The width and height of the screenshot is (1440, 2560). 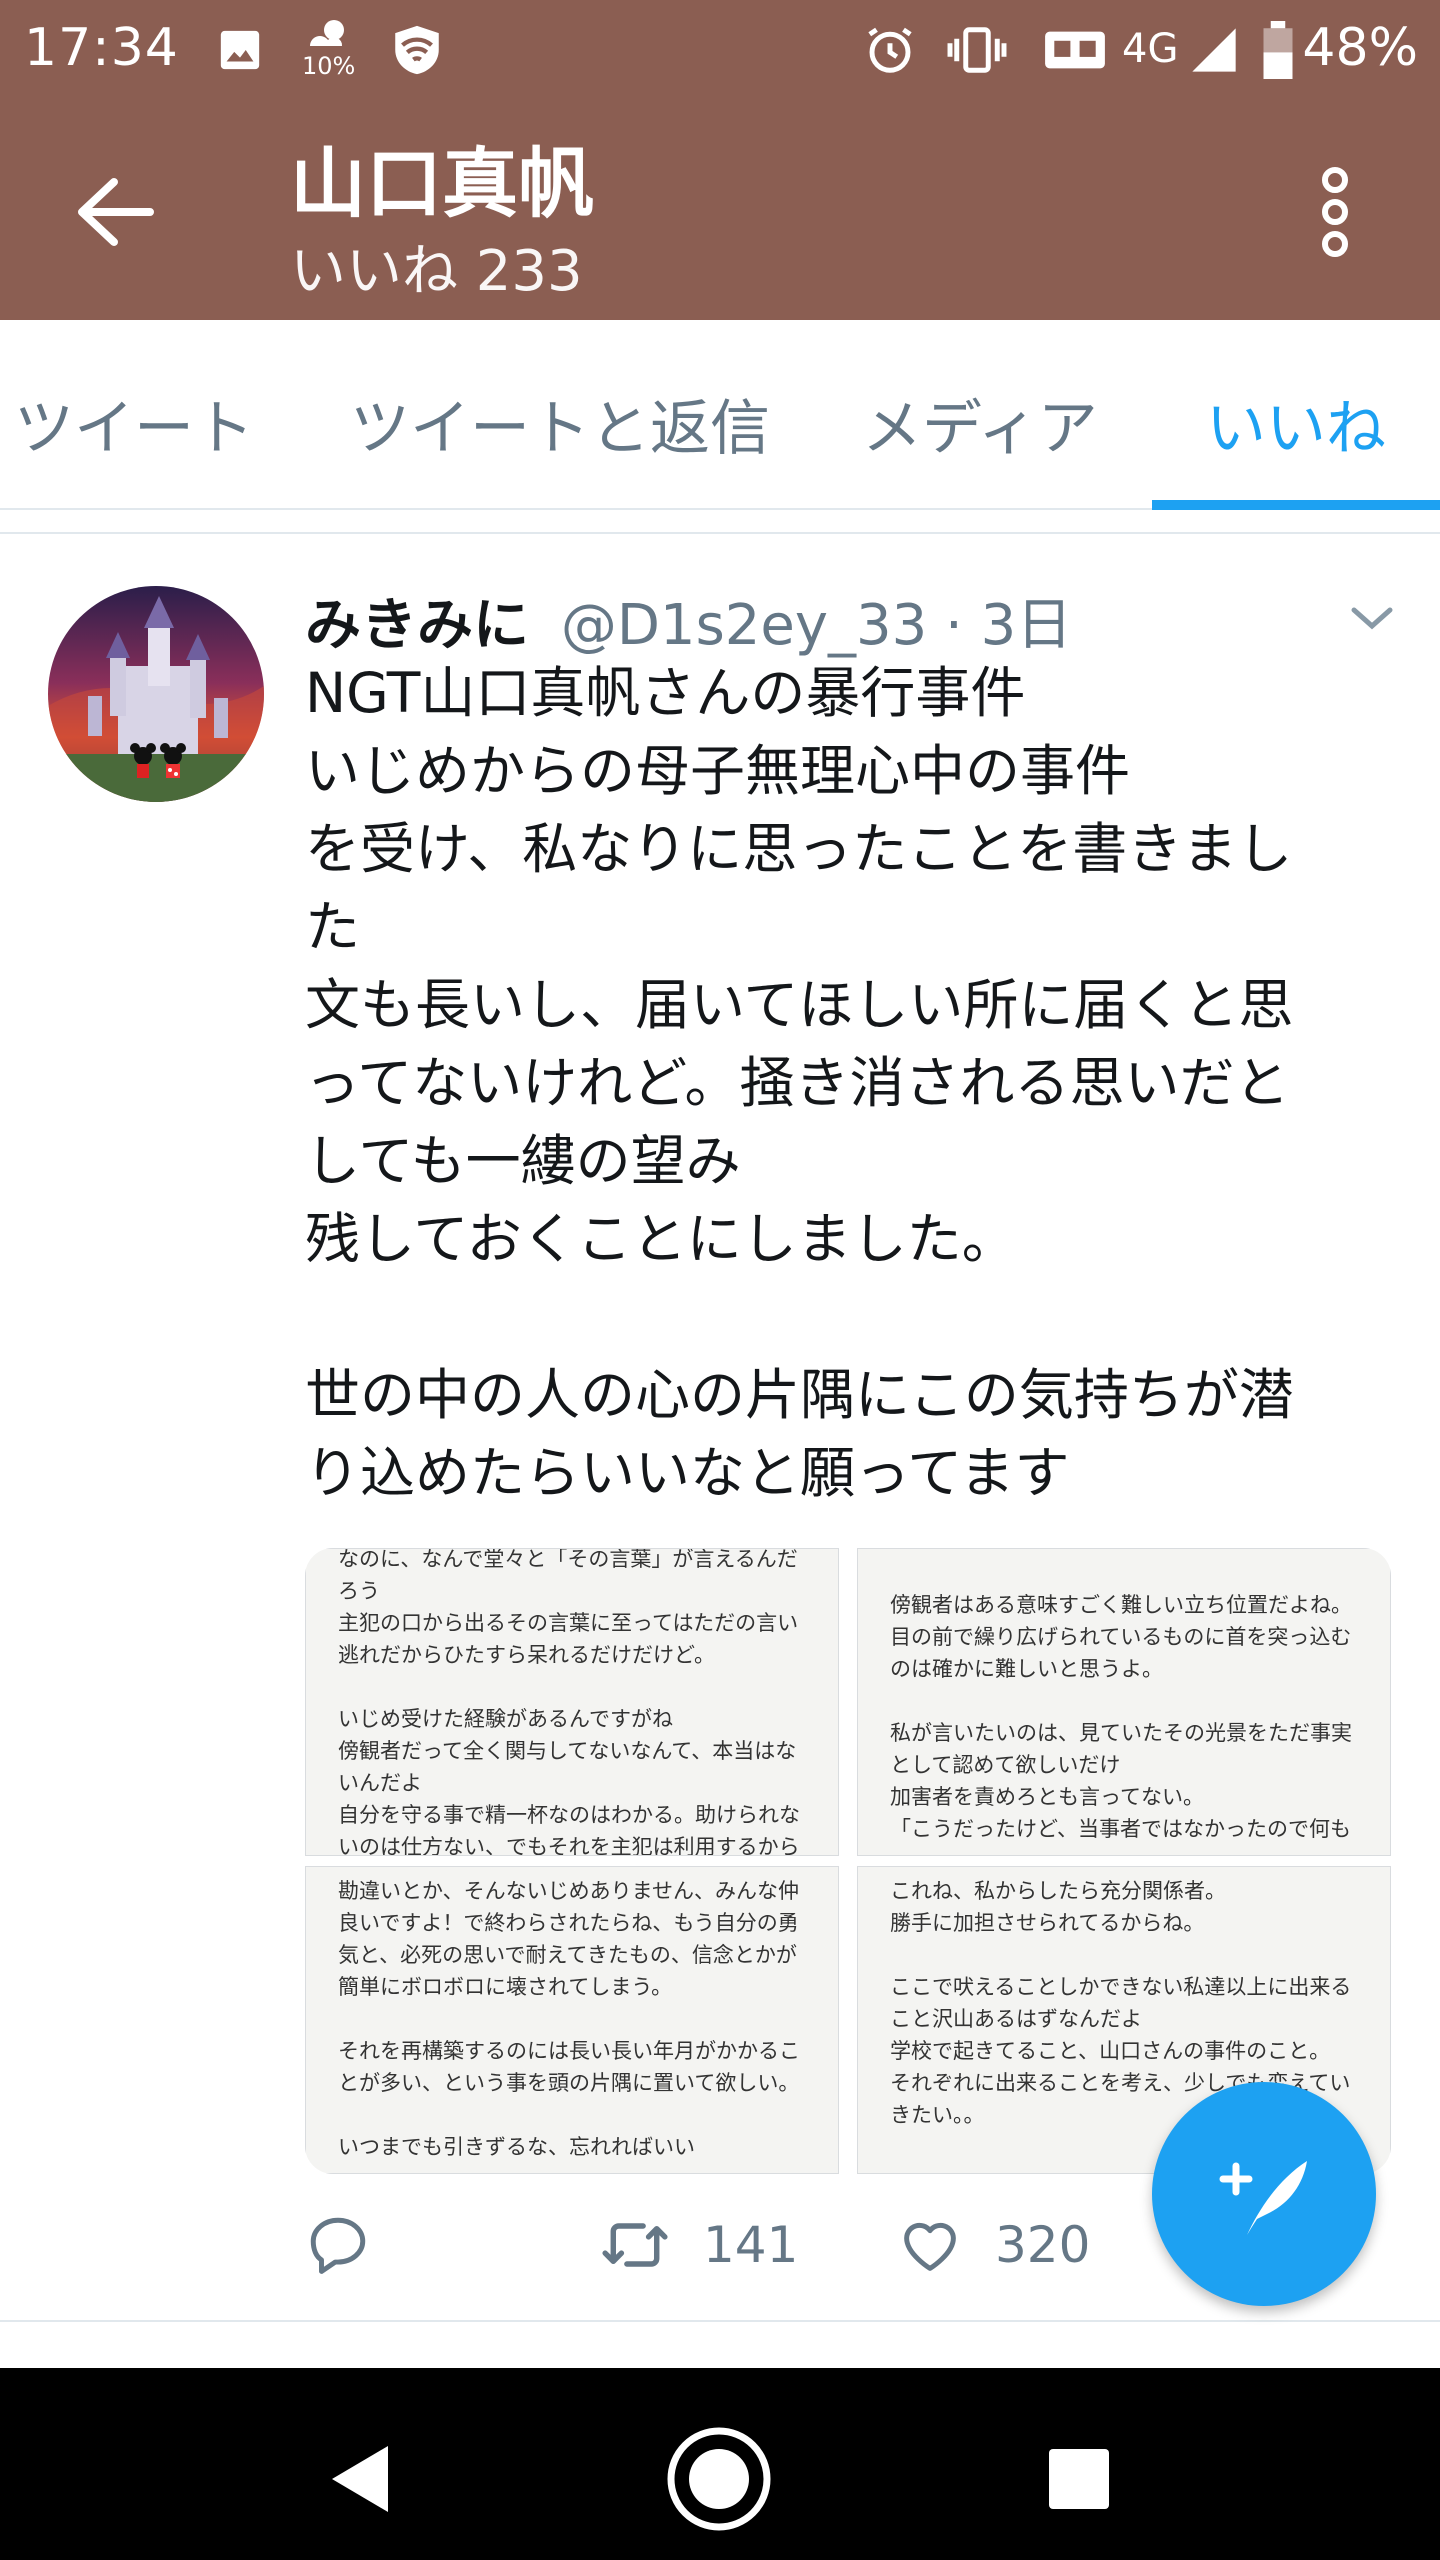 What do you see at coordinates (329, 66) in the screenshot?
I see `weather-percent: 10%` at bounding box center [329, 66].